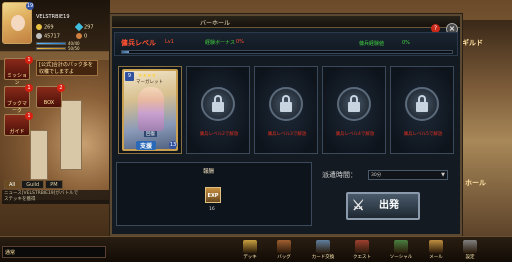 The width and height of the screenshot is (512, 262). I want to click on exp-bonus-label: 経験ボーナス, so click(220, 43).